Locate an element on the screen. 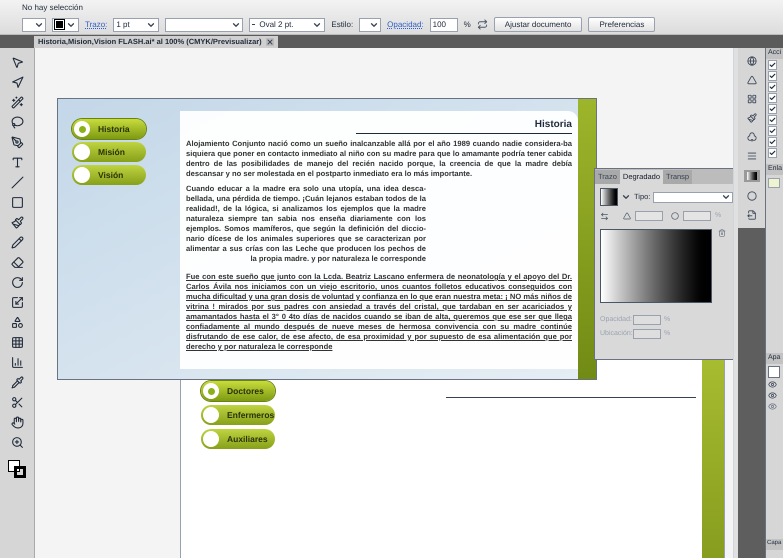 This screenshot has width=783, height=558. magic-wand-icon is located at coordinates (17, 102).